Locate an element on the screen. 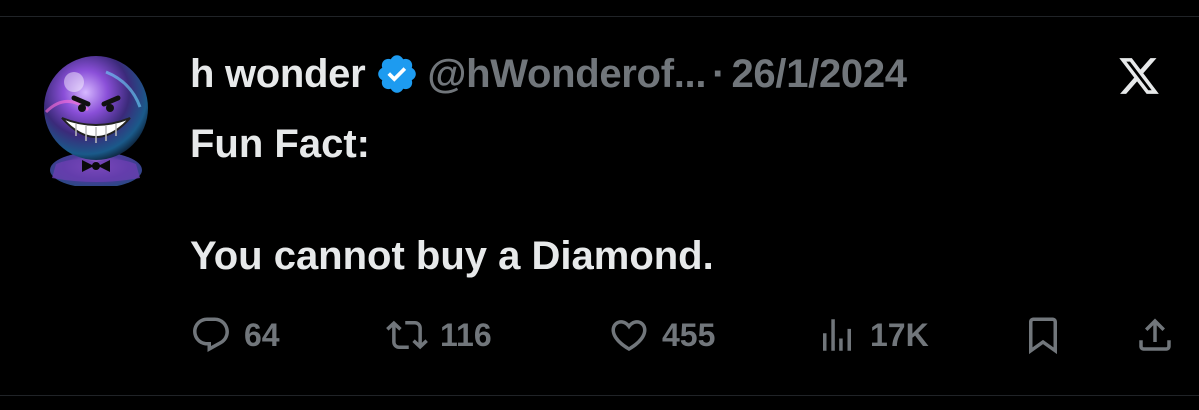  bookmark-button is located at coordinates (1043, 335).